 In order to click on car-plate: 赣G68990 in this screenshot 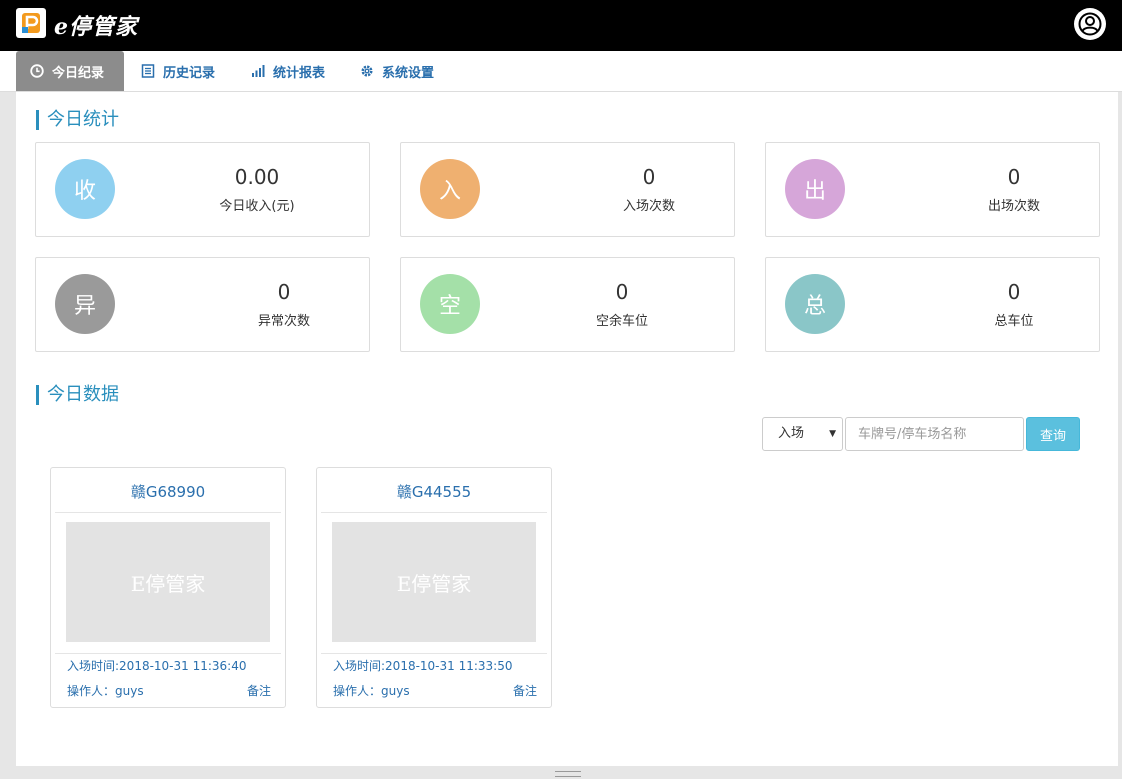, I will do `click(168, 491)`.